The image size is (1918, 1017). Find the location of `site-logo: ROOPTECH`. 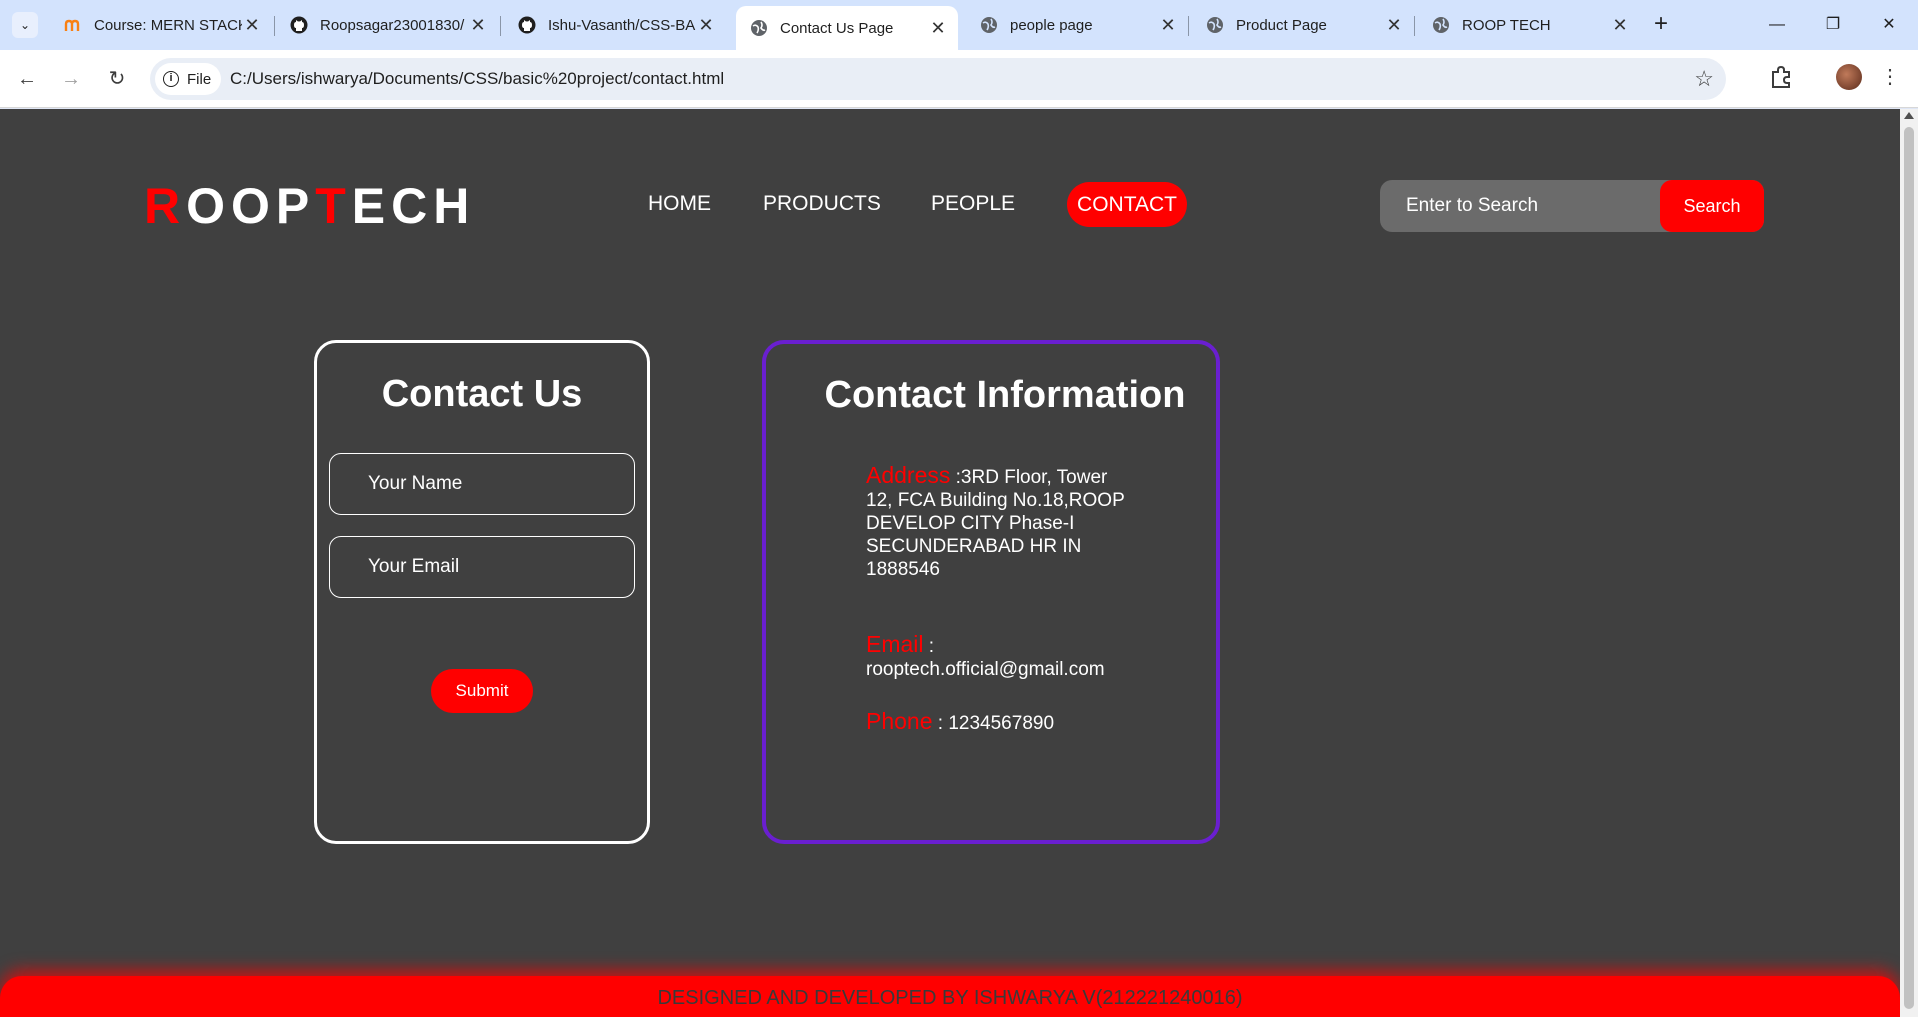

site-logo: ROOPTECH is located at coordinates (309, 206).